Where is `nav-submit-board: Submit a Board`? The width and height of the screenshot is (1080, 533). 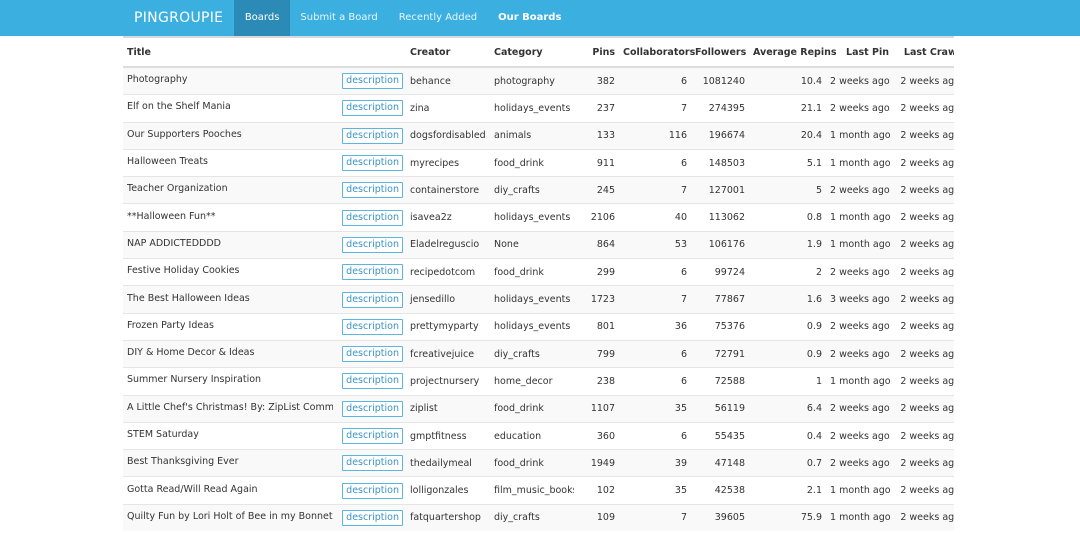 nav-submit-board: Submit a Board is located at coordinates (339, 18).